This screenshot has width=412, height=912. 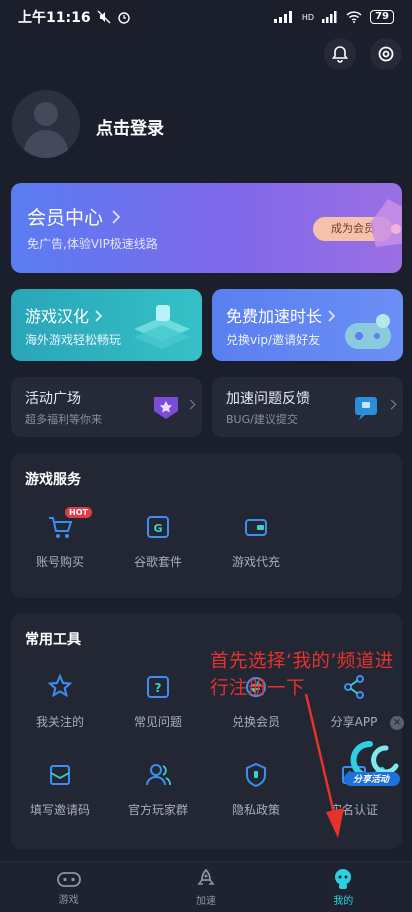 I want to click on section-title: 游戏服务, so click(x=53, y=480).